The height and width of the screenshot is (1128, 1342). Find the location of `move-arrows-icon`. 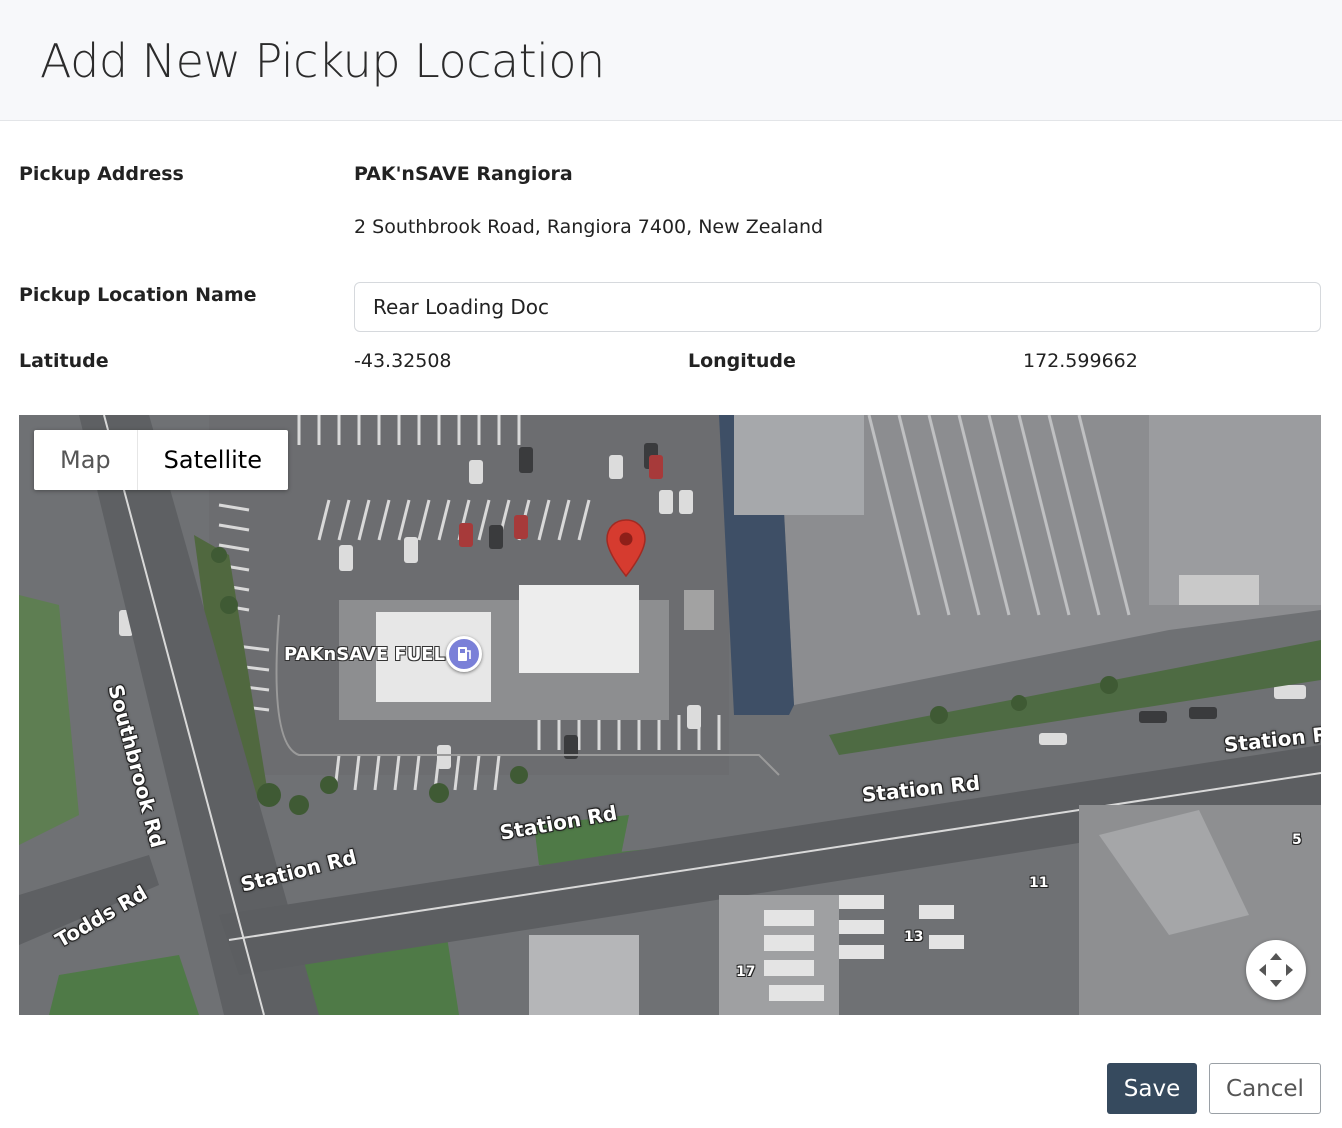

move-arrows-icon is located at coordinates (1276, 970).